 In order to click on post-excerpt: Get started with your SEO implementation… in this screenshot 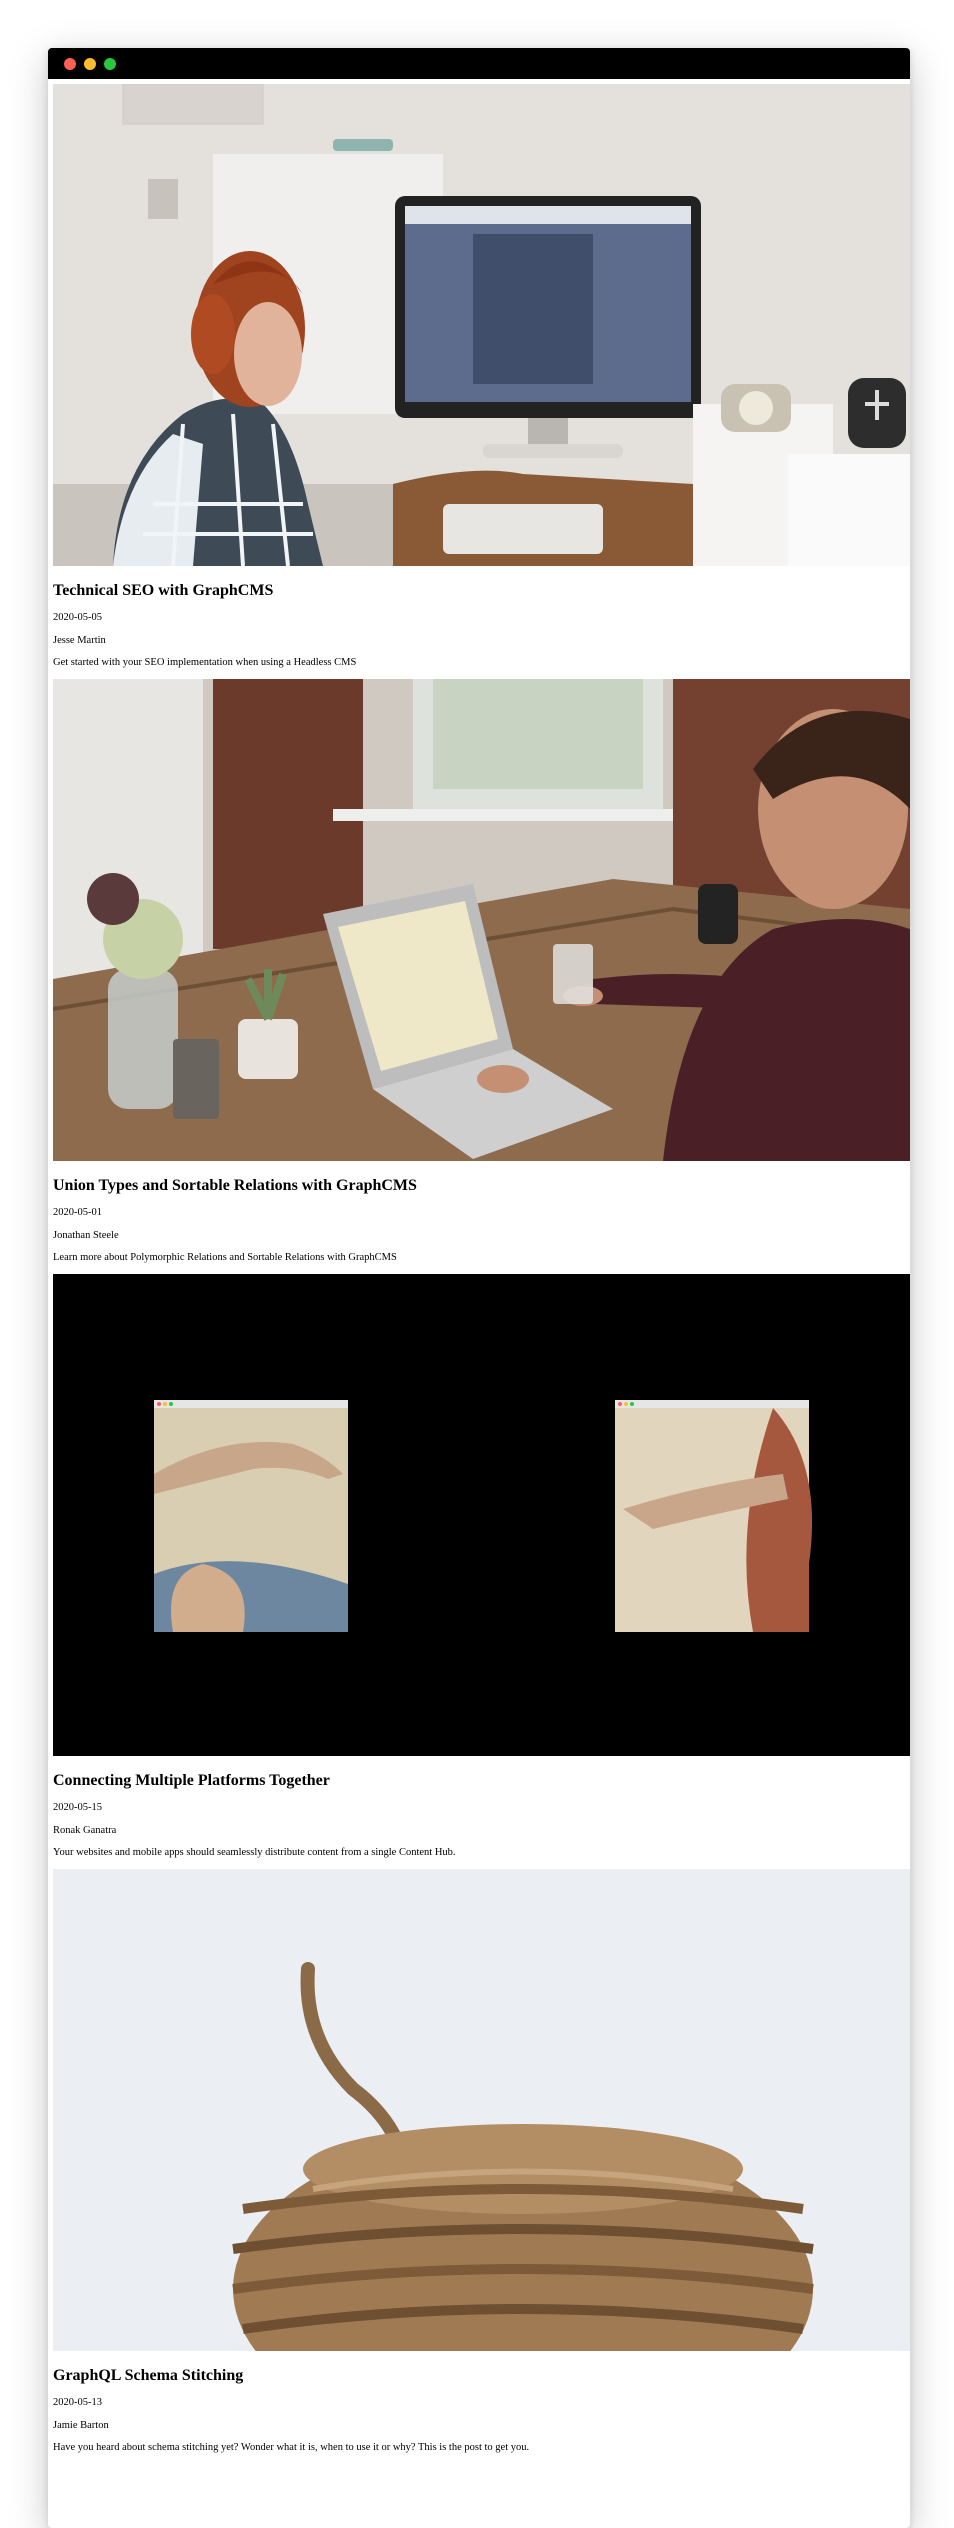, I will do `click(205, 662)`.